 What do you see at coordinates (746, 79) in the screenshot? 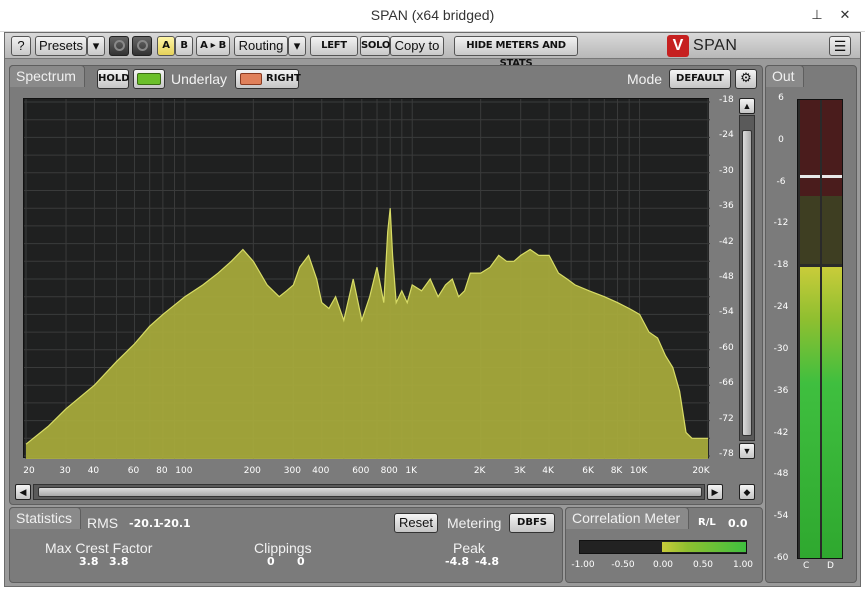
I see `settings-gear-icon: ⚙` at bounding box center [746, 79].